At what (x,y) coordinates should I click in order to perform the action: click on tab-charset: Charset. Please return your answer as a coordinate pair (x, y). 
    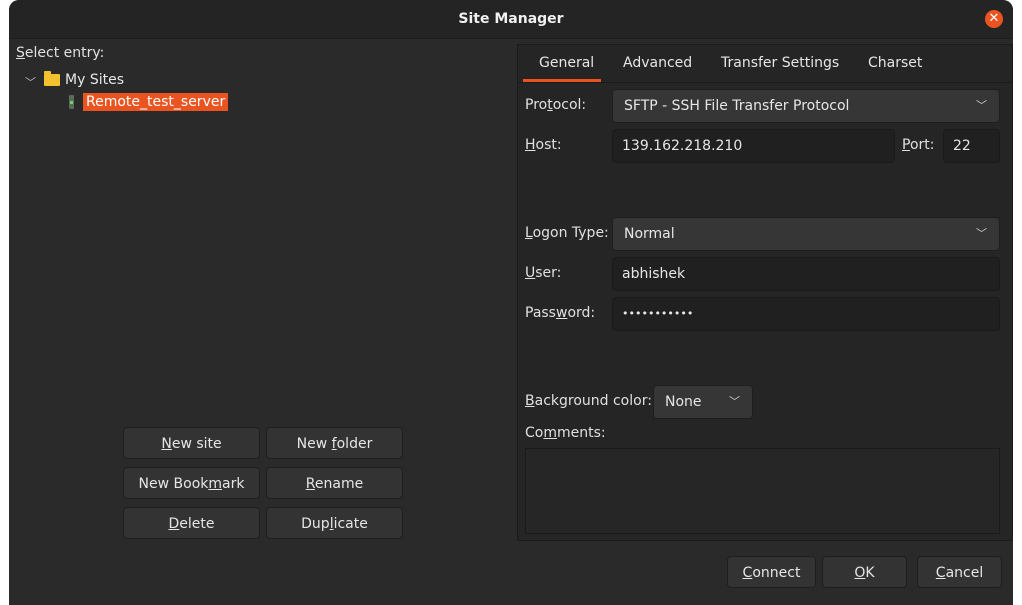
    Looking at the image, I should click on (895, 63).